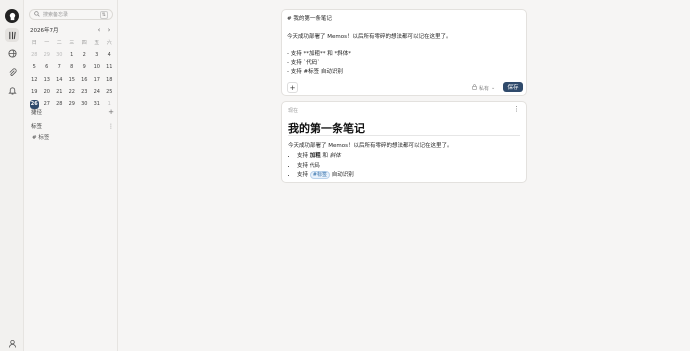 Image resolution: width=690 pixels, height=351 pixels. I want to click on weekday: 六, so click(109, 42).